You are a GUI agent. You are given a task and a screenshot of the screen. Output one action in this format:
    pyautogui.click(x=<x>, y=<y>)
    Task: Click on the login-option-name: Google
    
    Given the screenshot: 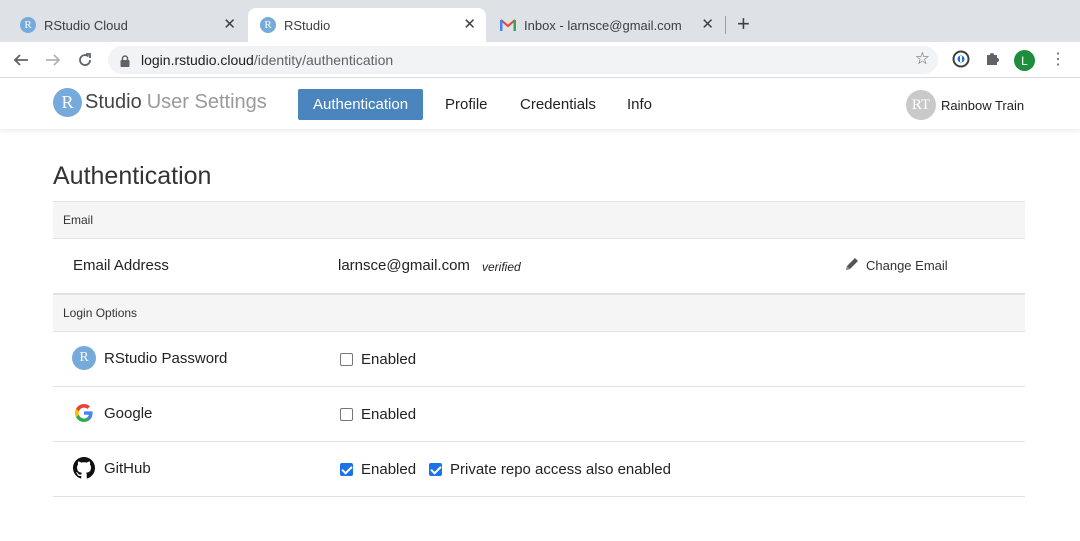 What is the action you would take?
    pyautogui.click(x=112, y=413)
    